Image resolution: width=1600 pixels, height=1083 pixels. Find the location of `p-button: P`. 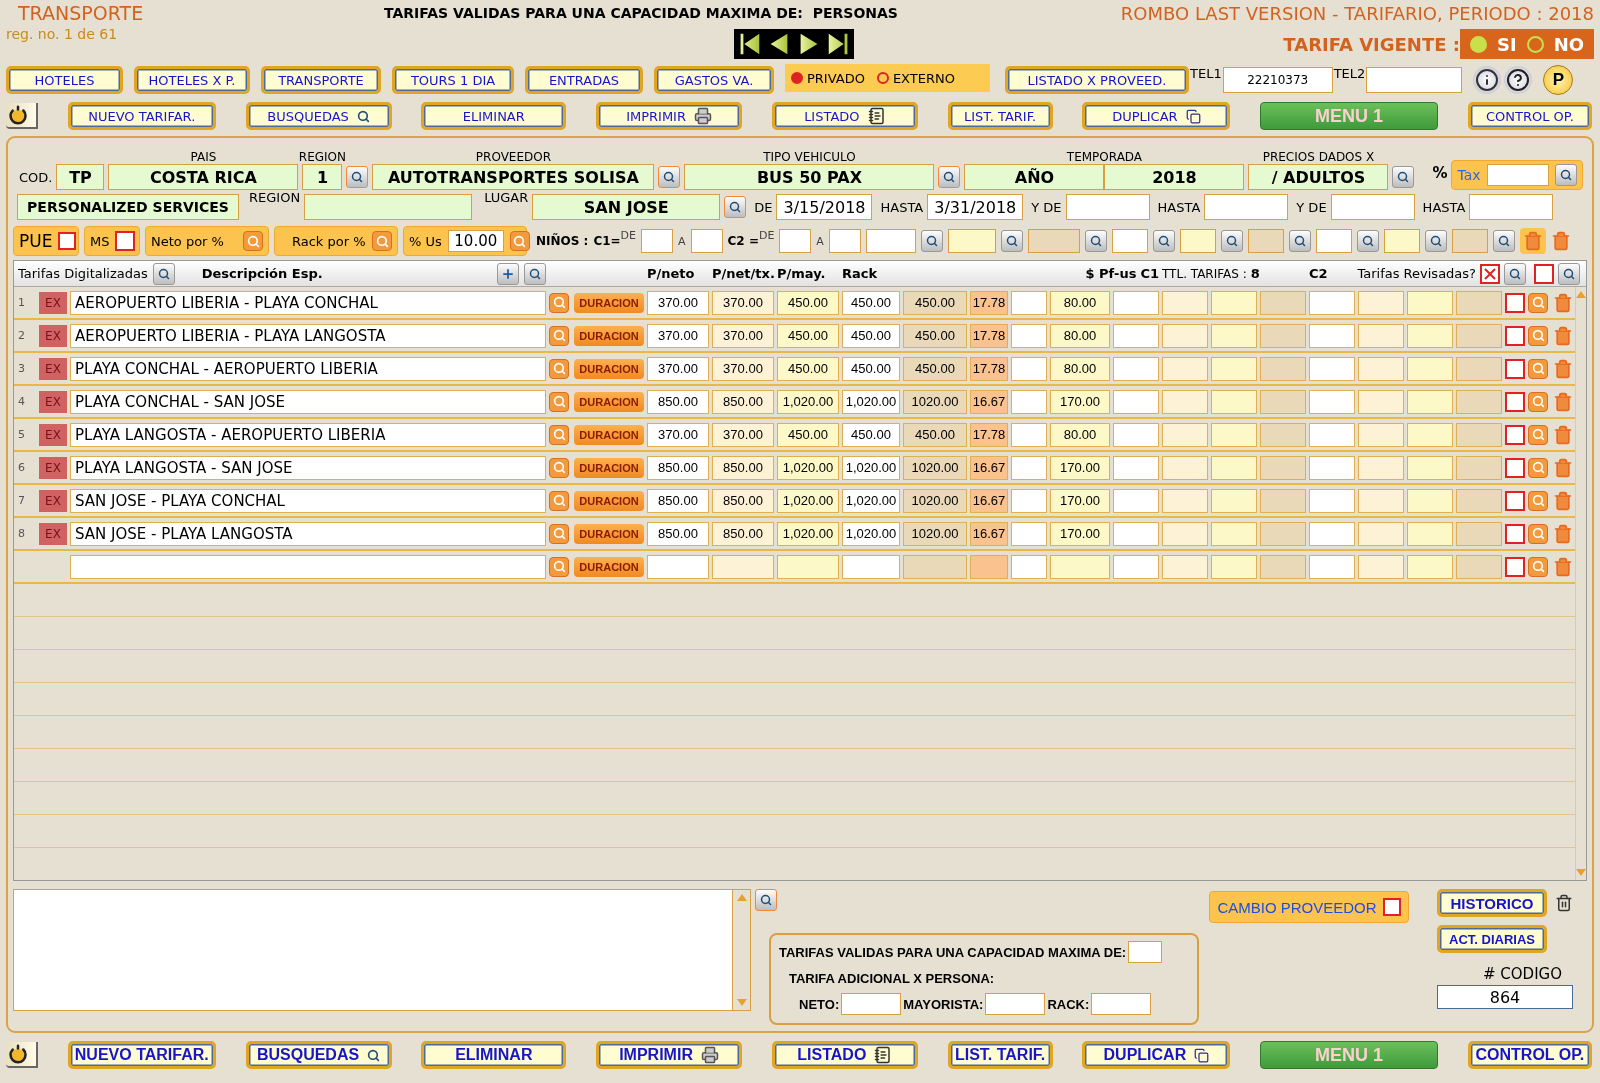

p-button: P is located at coordinates (1558, 80).